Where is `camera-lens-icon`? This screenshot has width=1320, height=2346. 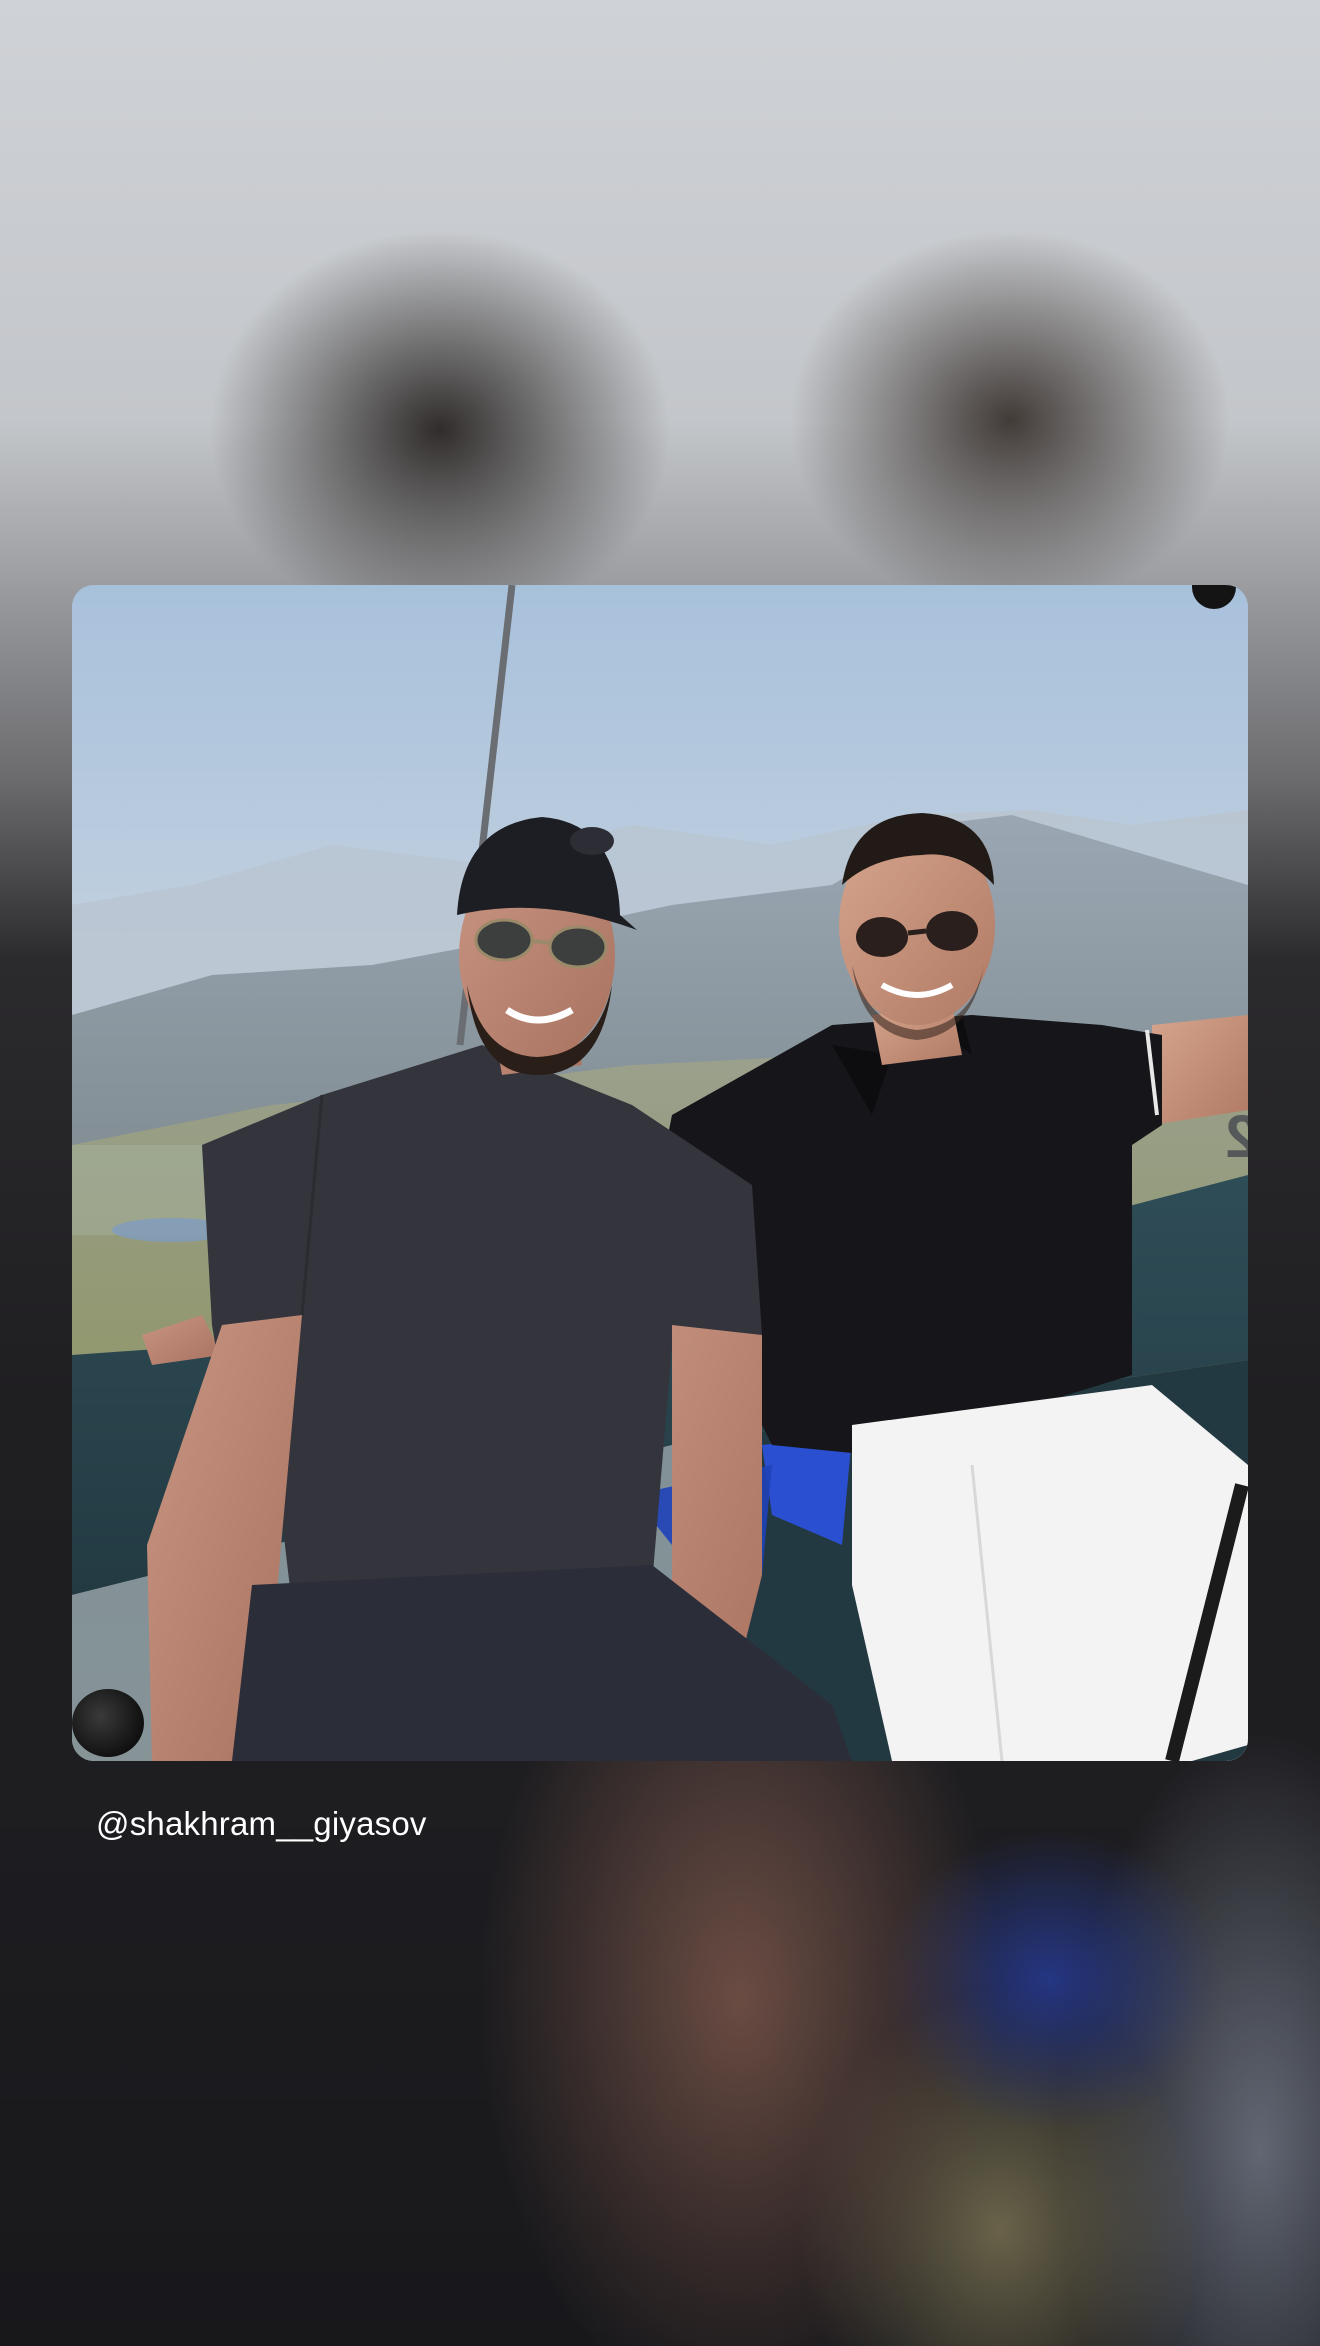 camera-lens-icon is located at coordinates (108, 1723).